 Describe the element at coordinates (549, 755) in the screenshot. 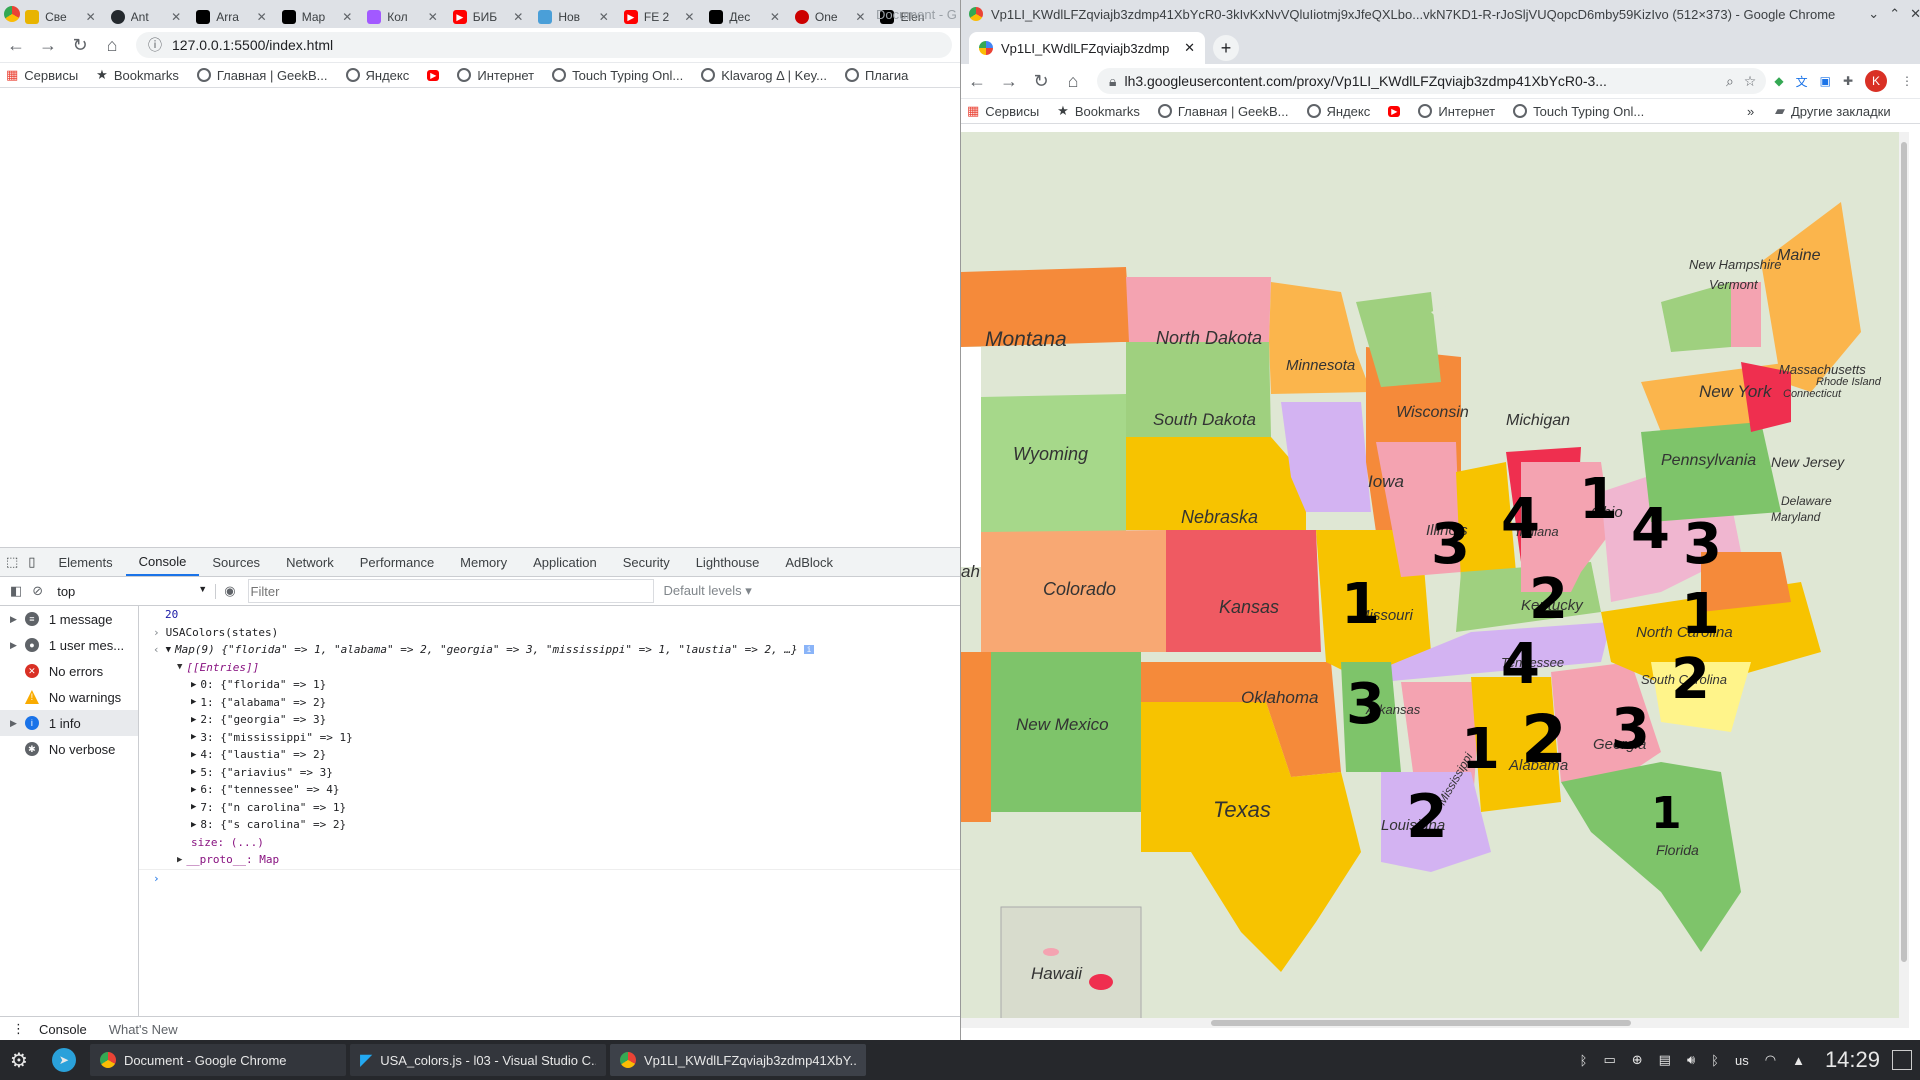

I see `map-entry: ▶ 4: {"laustia" => 2}` at that location.